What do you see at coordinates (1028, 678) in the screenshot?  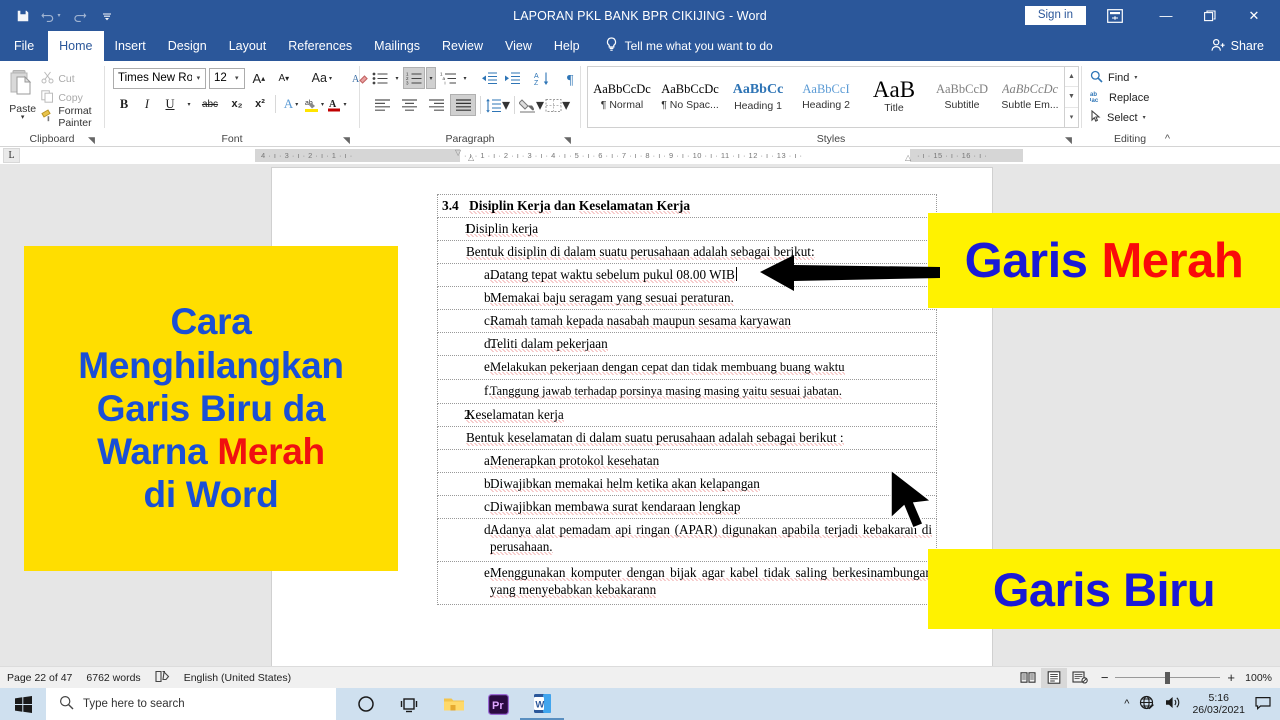 I see `read-mode-icon` at bounding box center [1028, 678].